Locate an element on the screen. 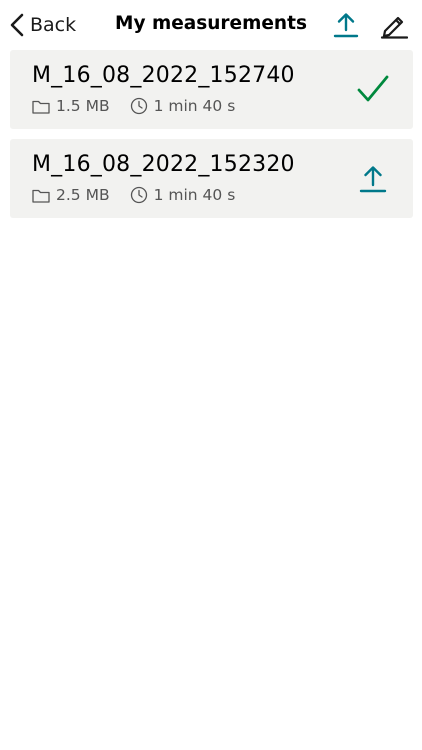 The image size is (422, 750). pencil-icon is located at coordinates (394, 25).